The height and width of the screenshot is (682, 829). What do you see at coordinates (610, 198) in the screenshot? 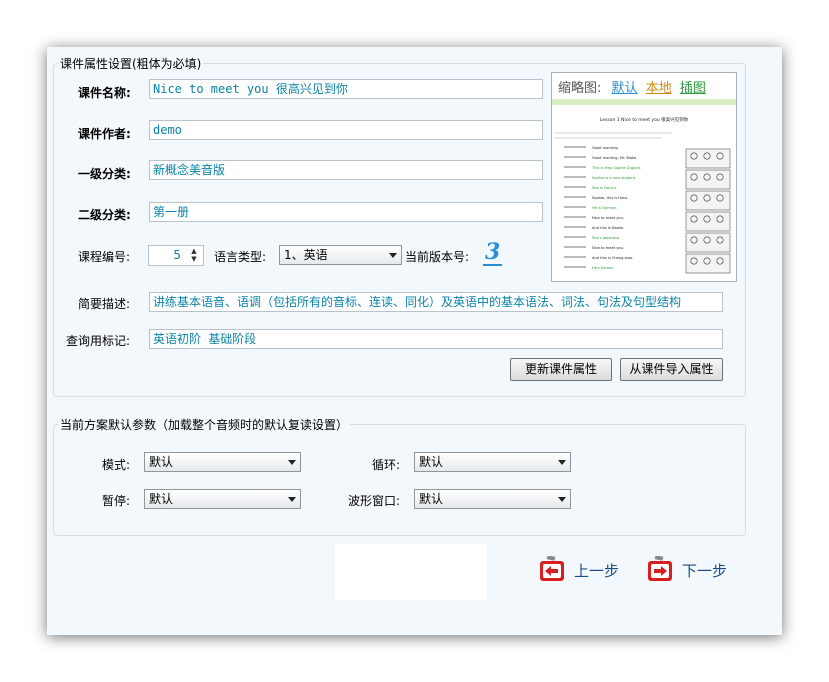
I see `preview-line: Sophie, this is Hans.` at bounding box center [610, 198].